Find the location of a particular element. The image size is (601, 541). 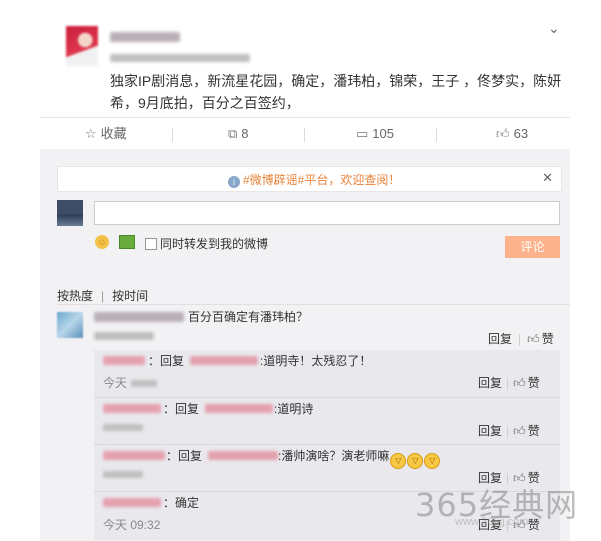

reply-time: 今天 is located at coordinates (130, 382).